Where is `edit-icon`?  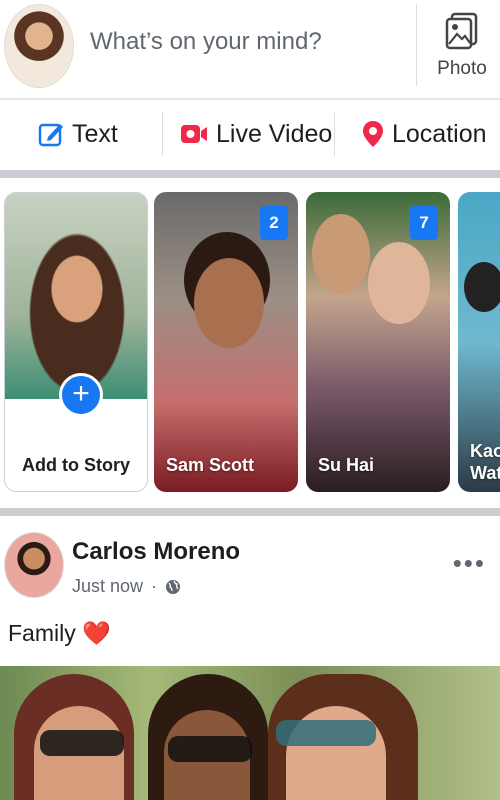
edit-icon is located at coordinates (50, 135).